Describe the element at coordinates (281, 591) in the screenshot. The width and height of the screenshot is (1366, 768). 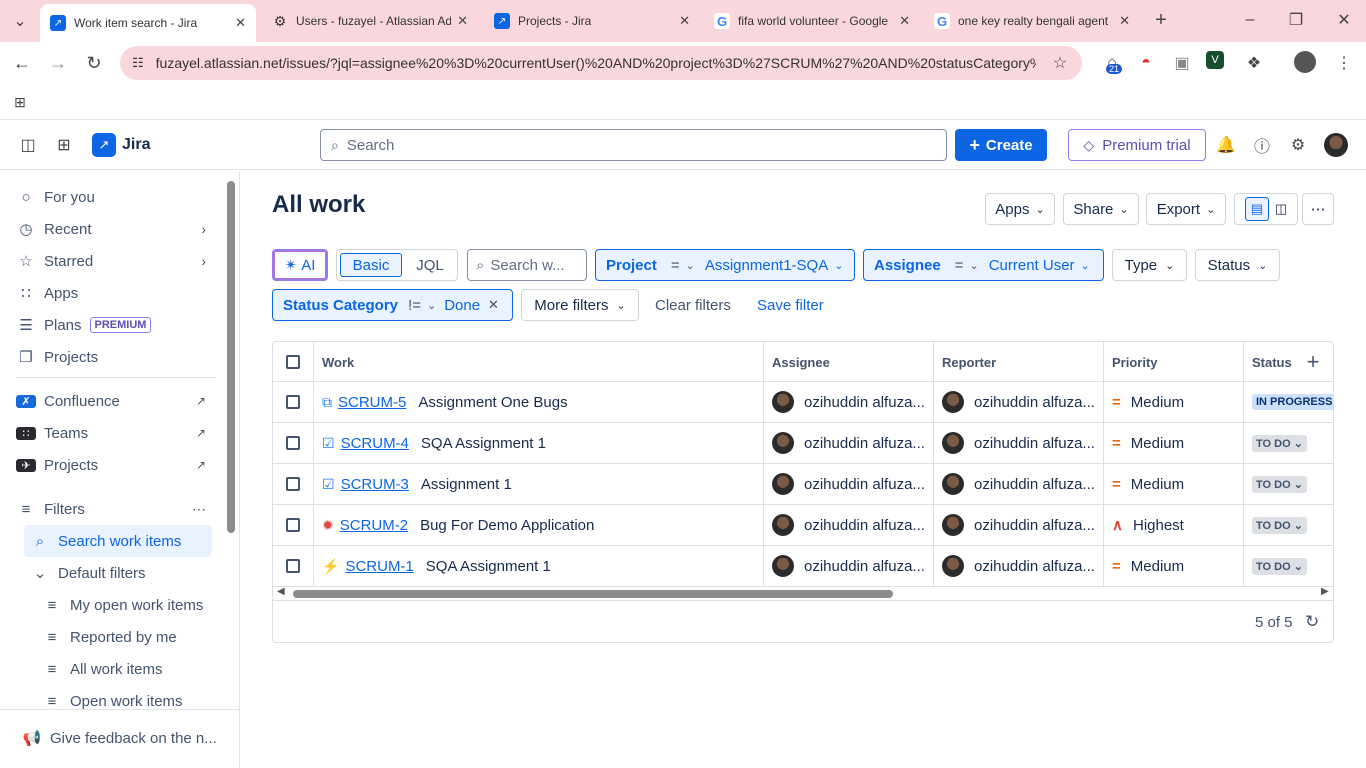
I see `scroll-left-arrow: ◀` at that location.